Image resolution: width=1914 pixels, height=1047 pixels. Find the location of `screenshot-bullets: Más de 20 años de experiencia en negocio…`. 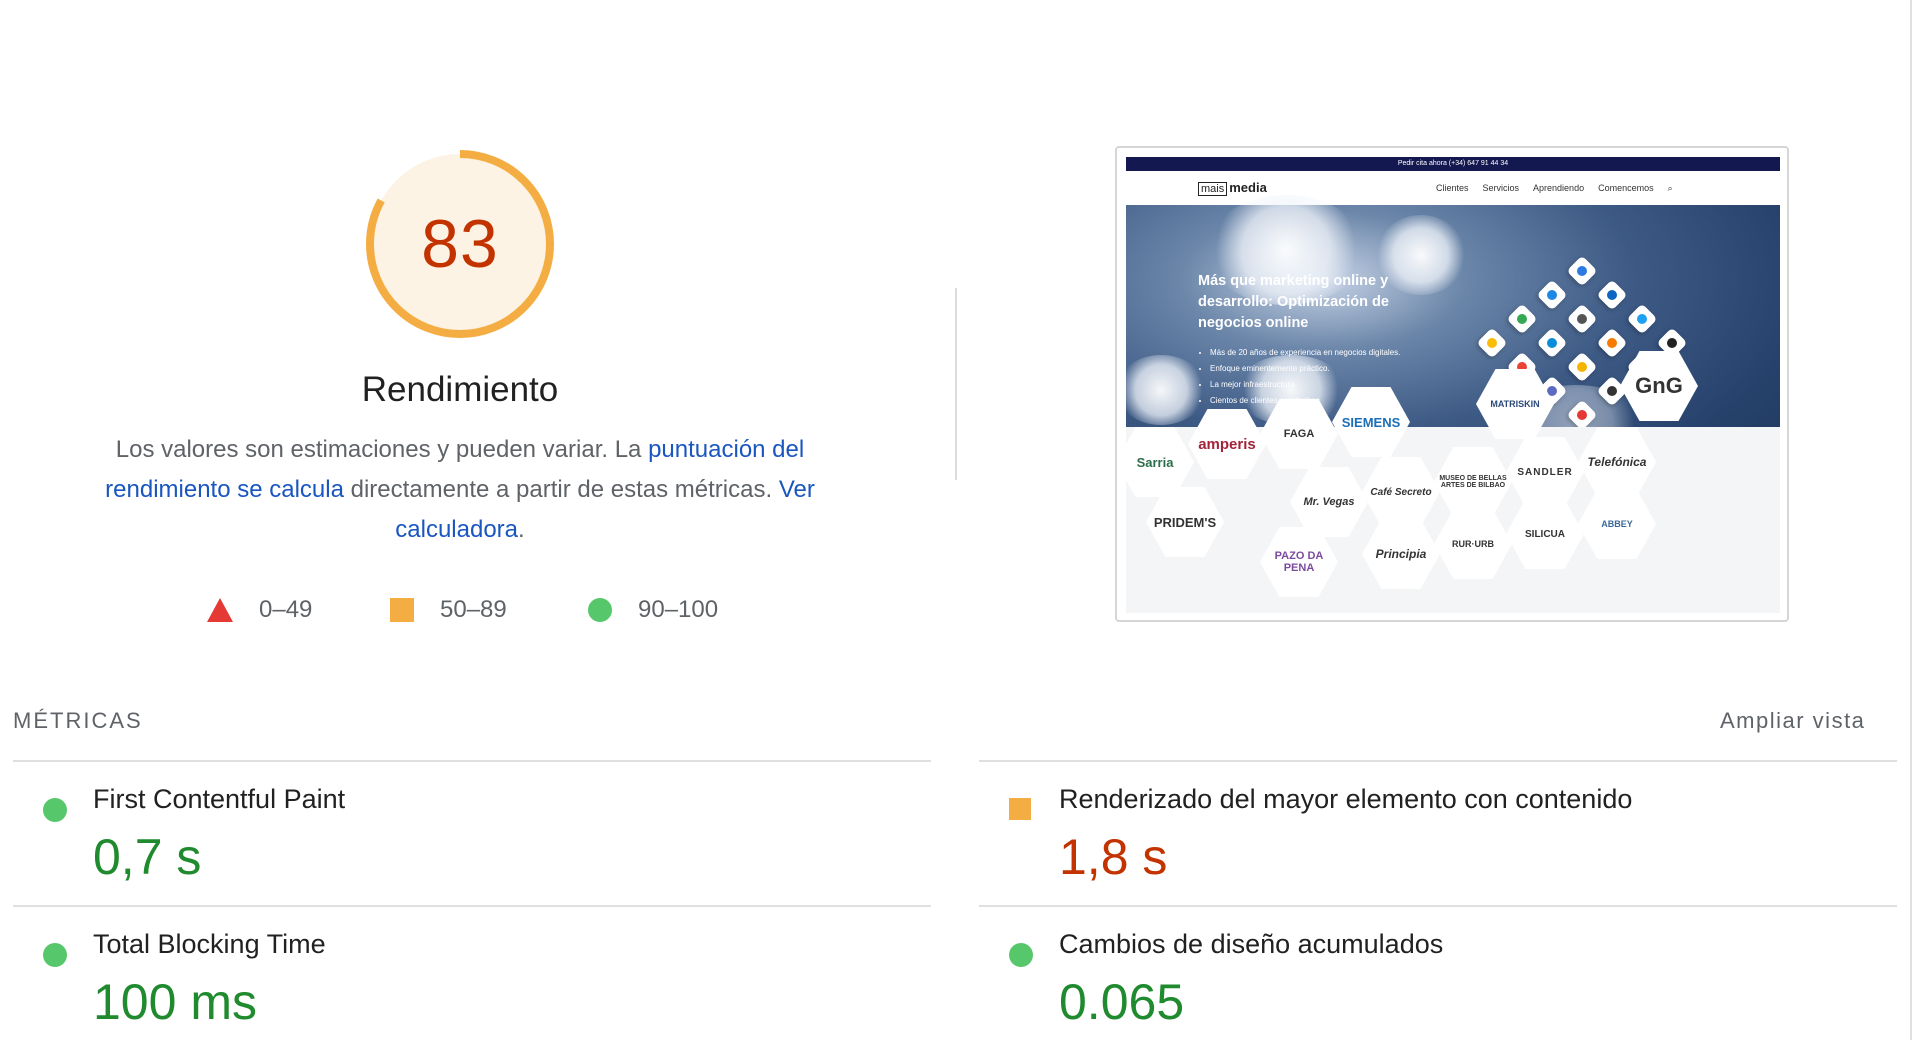

screenshot-bullets: Más de 20 años de experiencia en negocio… is located at coordinates (1323, 377).